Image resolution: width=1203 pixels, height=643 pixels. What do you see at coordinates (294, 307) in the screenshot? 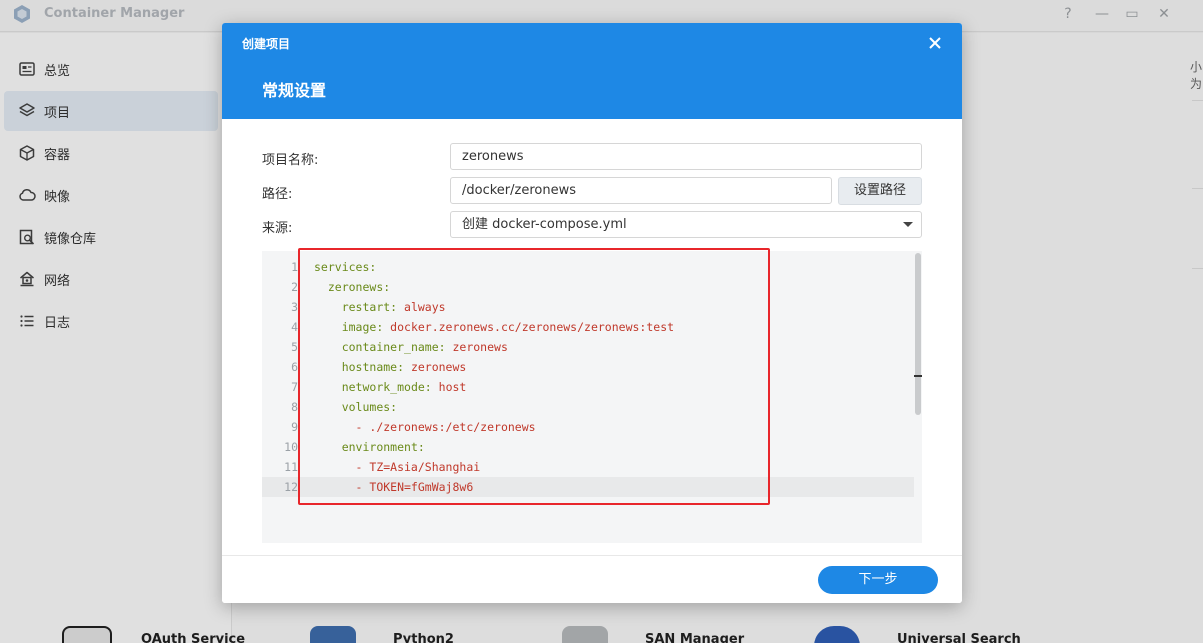
I see `line-number: 3` at bounding box center [294, 307].